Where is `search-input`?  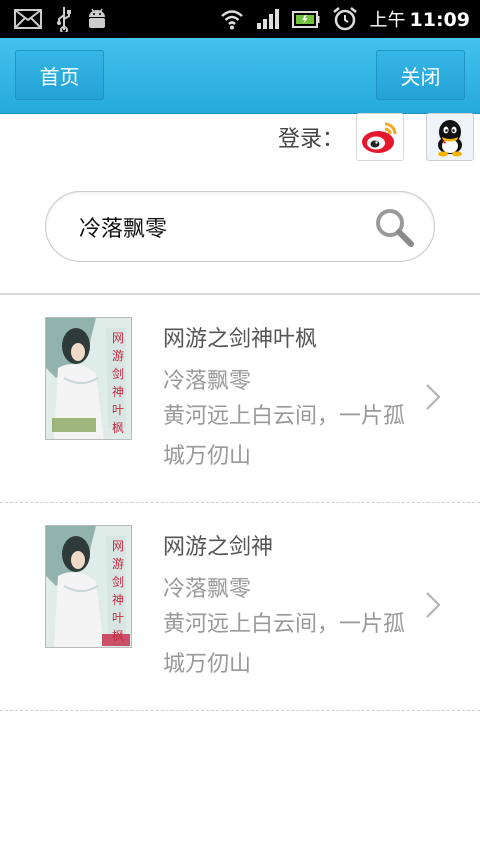
search-input is located at coordinates (219, 227).